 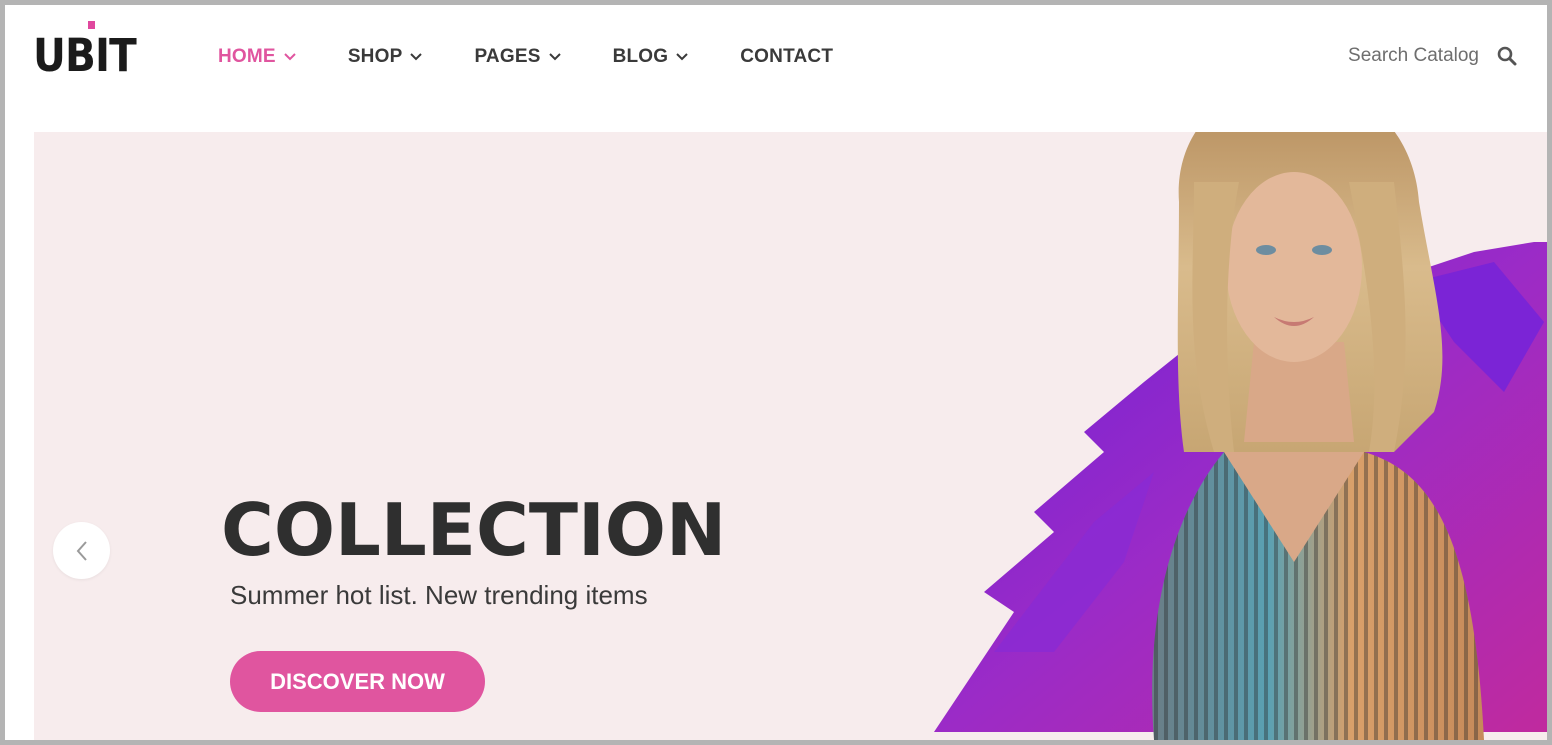 What do you see at coordinates (507, 56) in the screenshot?
I see `nav-item-label: PAGES` at bounding box center [507, 56].